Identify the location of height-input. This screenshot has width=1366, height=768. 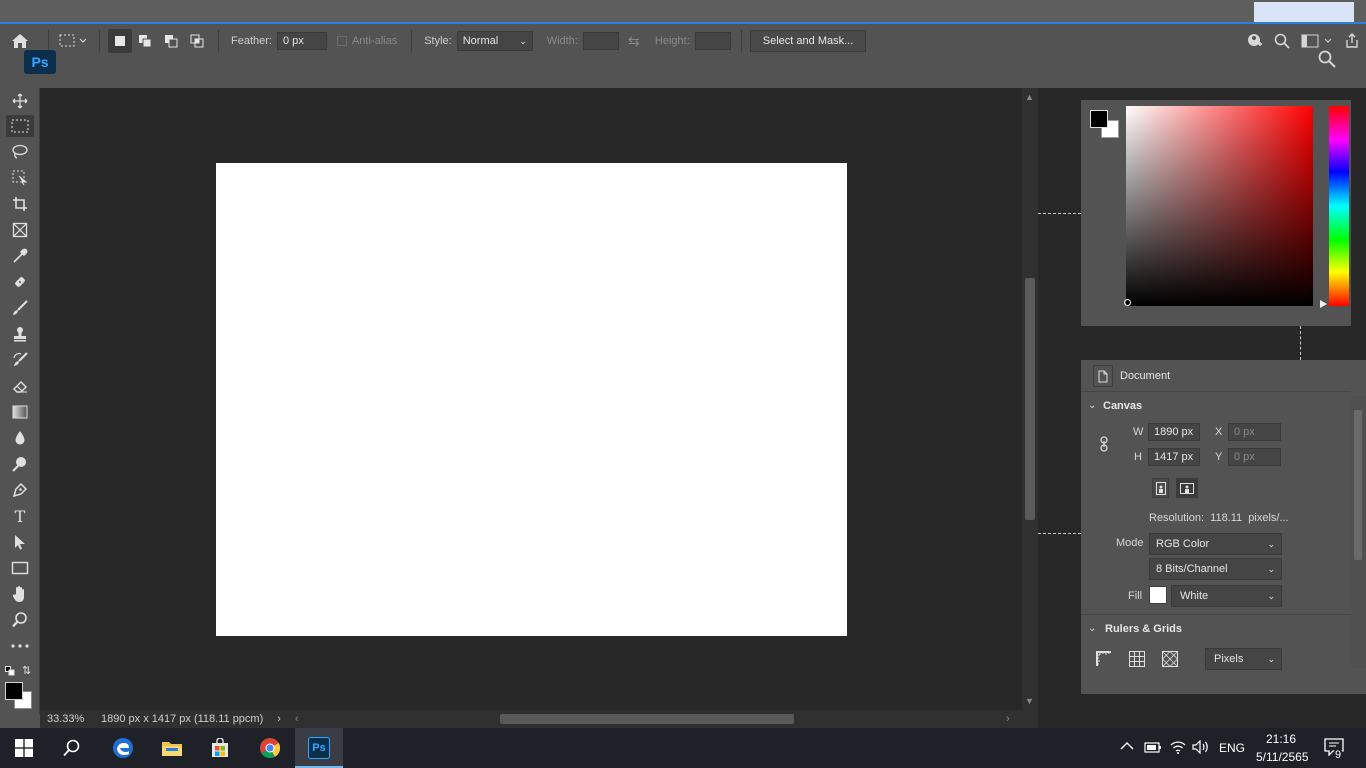
(712, 41).